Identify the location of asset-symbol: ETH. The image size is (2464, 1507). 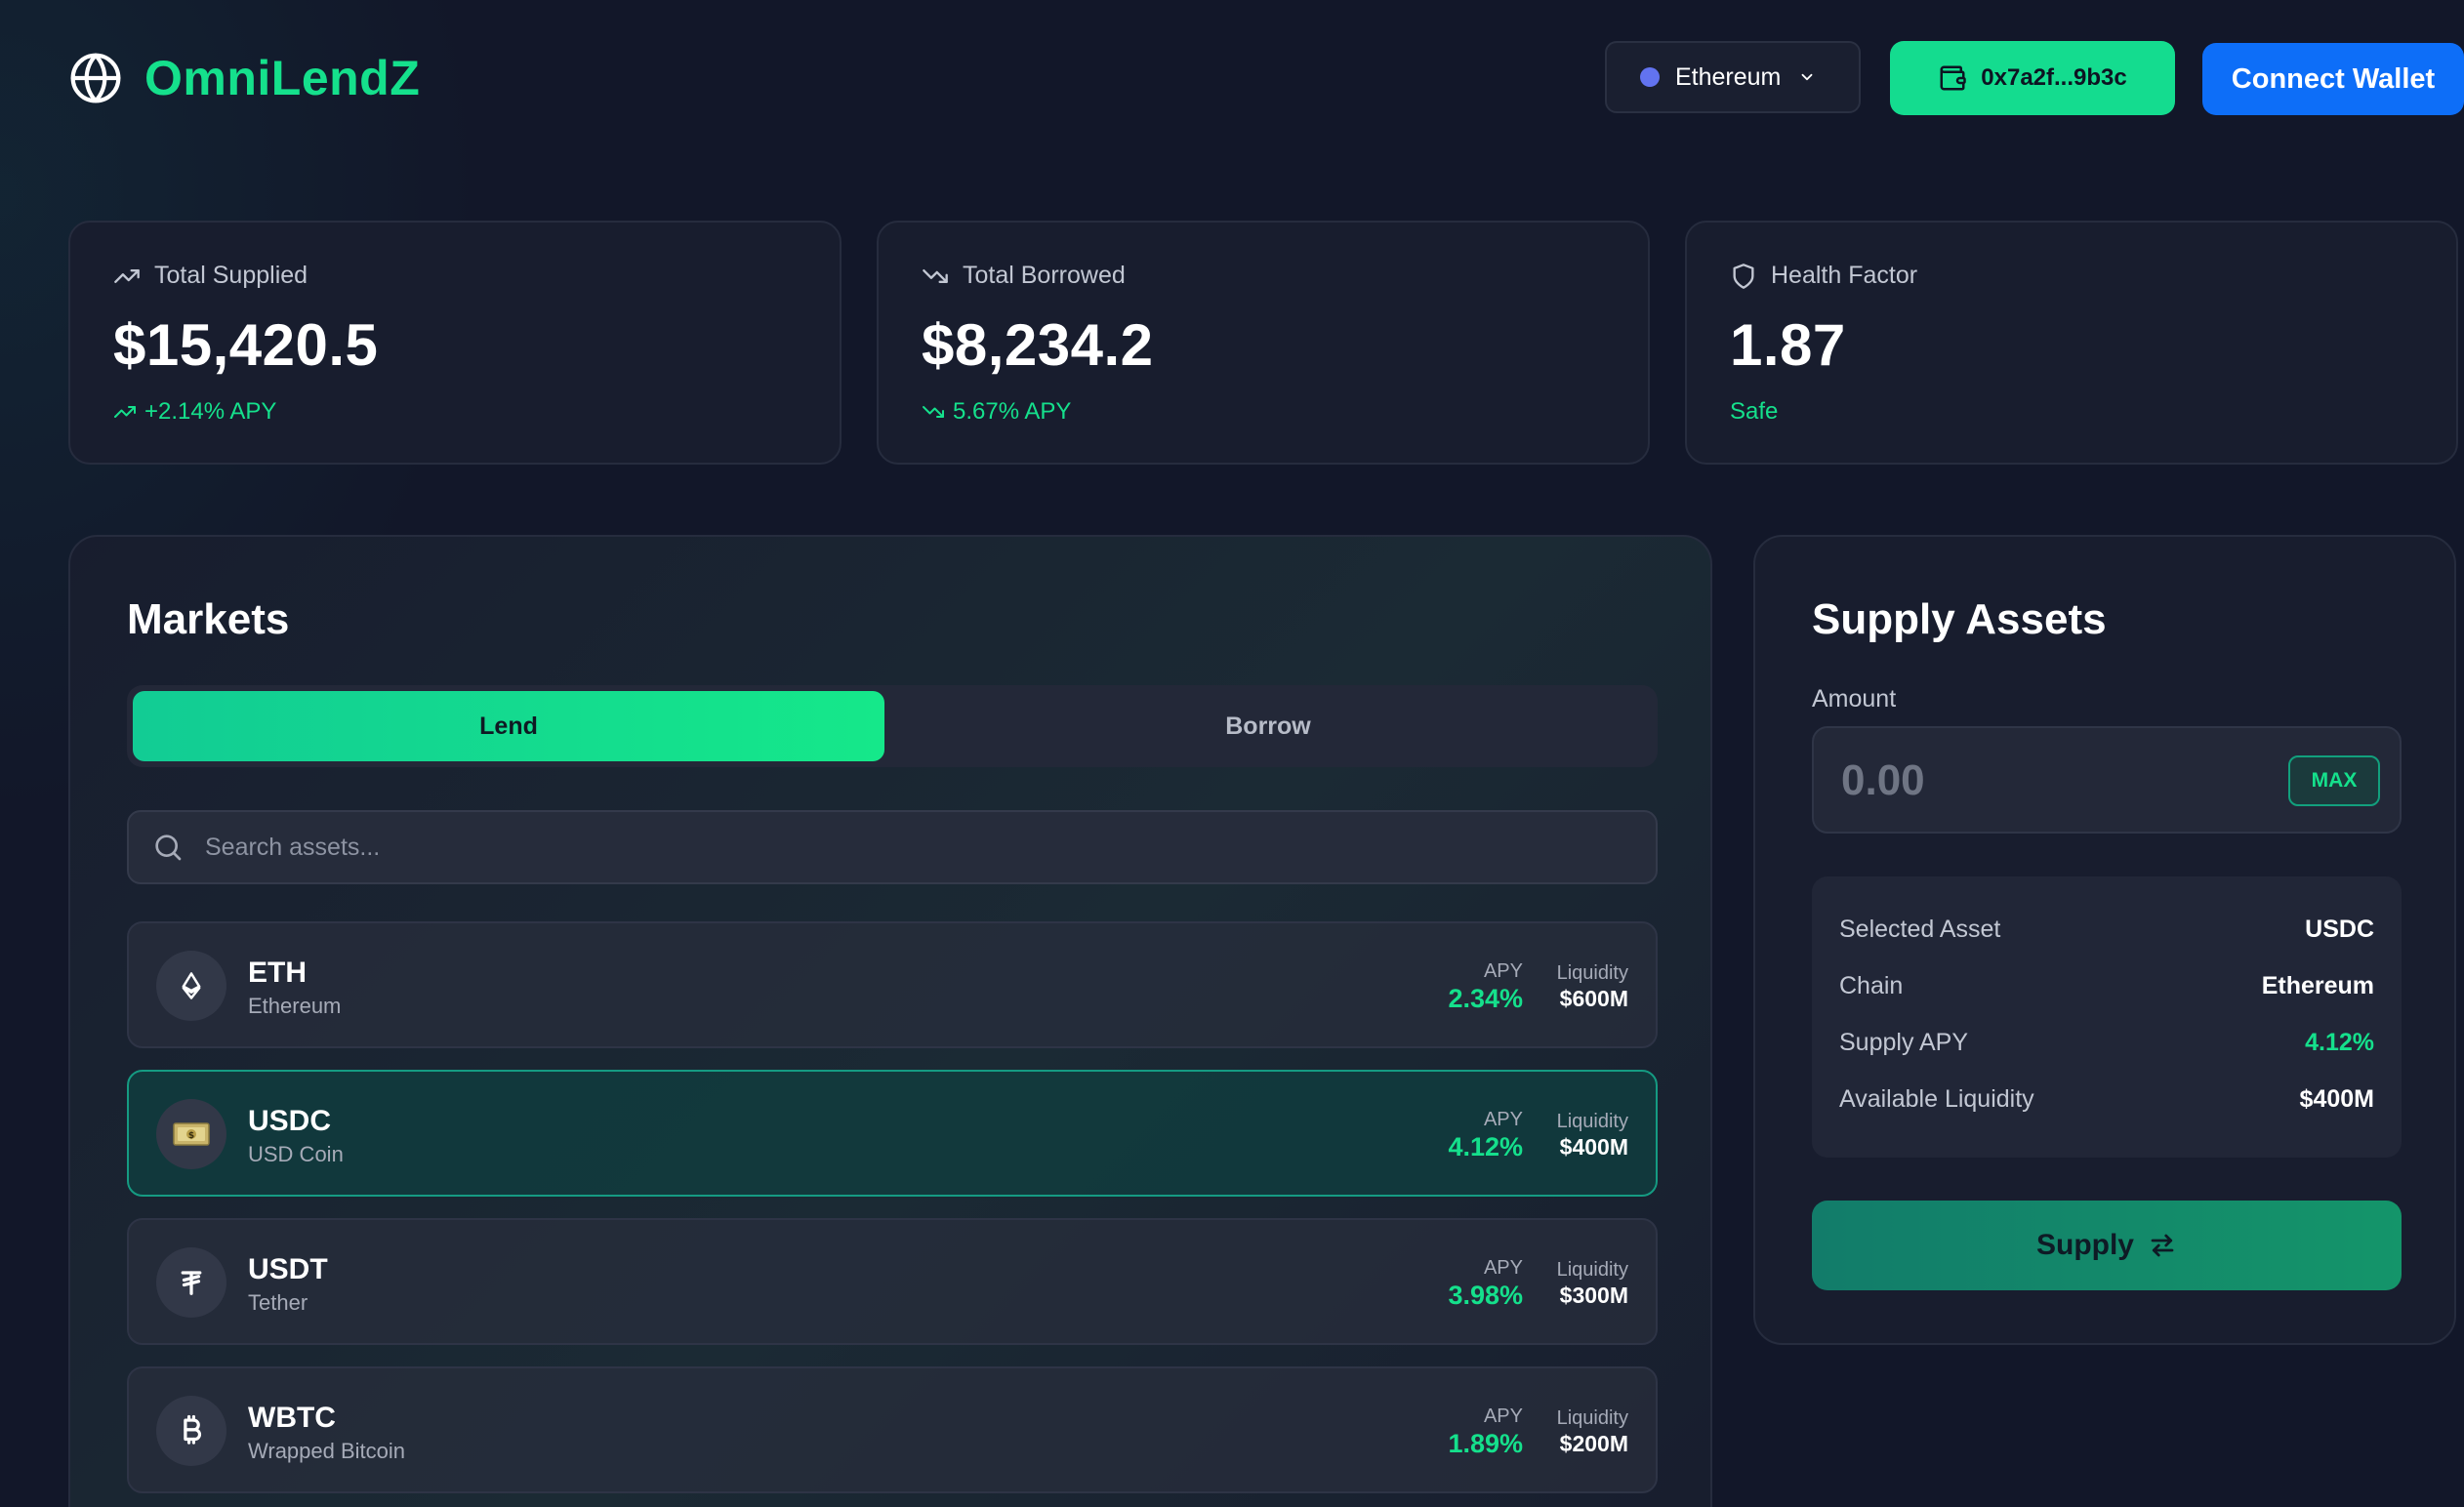
(277, 973).